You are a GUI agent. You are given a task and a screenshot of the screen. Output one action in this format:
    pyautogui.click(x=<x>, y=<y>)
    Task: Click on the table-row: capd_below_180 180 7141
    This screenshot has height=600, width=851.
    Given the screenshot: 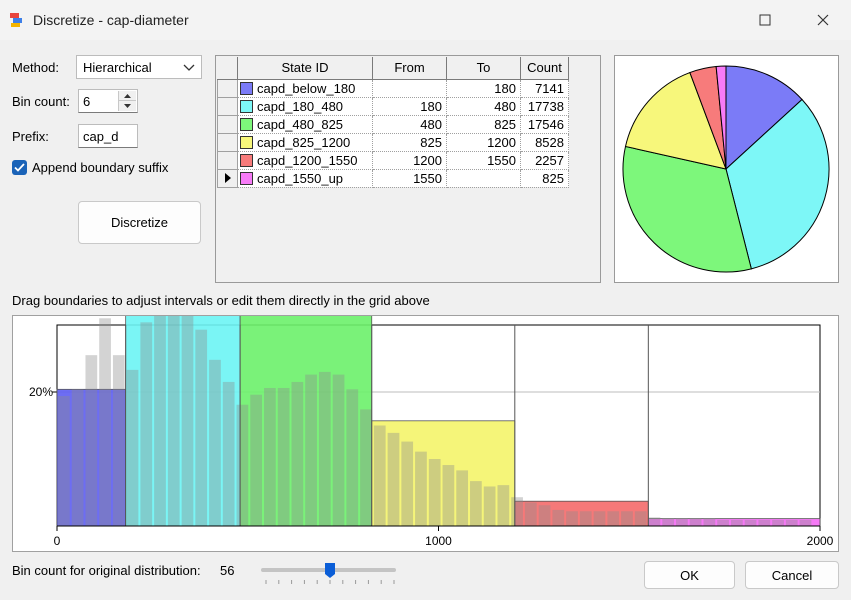 What is the action you would take?
    pyautogui.click(x=393, y=88)
    